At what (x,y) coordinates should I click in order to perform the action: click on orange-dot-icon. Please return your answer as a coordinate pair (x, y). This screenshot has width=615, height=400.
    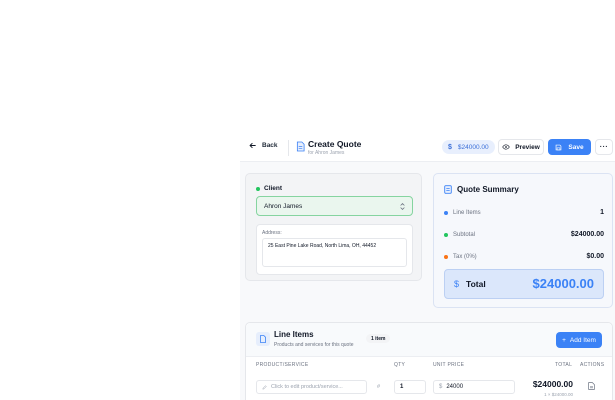
    Looking at the image, I should click on (446, 256).